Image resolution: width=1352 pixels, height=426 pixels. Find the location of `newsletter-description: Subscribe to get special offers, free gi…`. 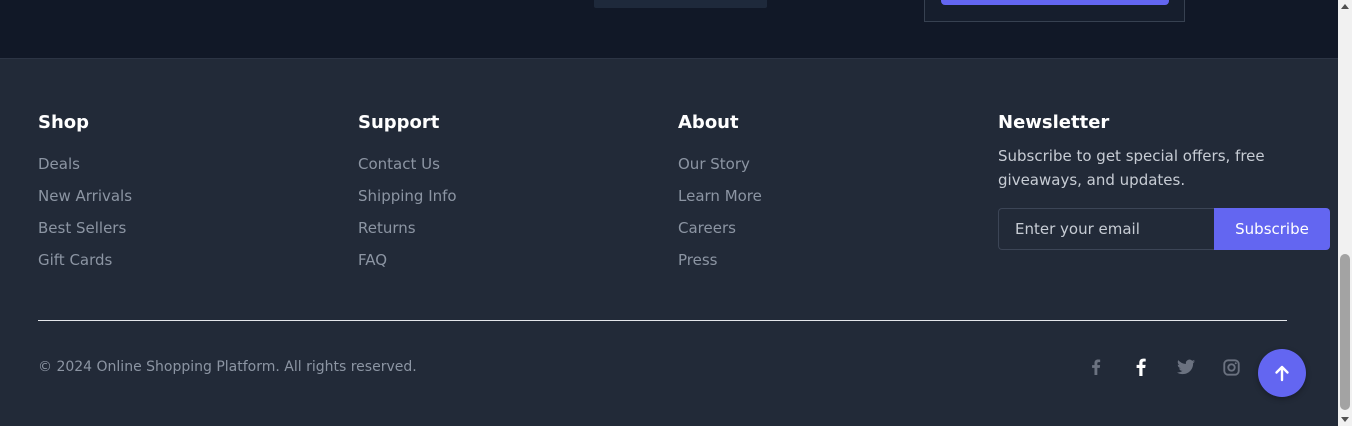

newsletter-description: Subscribe to get special offers, free gi… is located at coordinates (1131, 168).